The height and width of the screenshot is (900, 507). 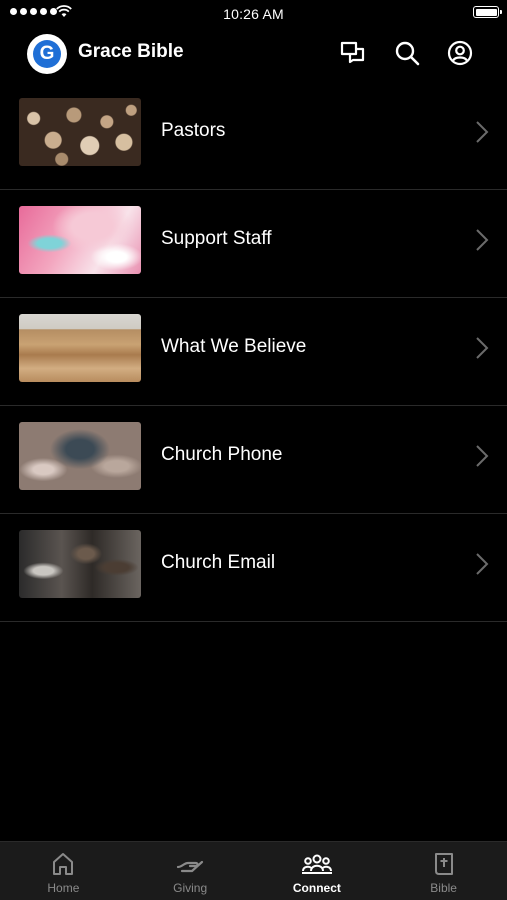 I want to click on list-item-label: Church Phone, so click(x=222, y=454).